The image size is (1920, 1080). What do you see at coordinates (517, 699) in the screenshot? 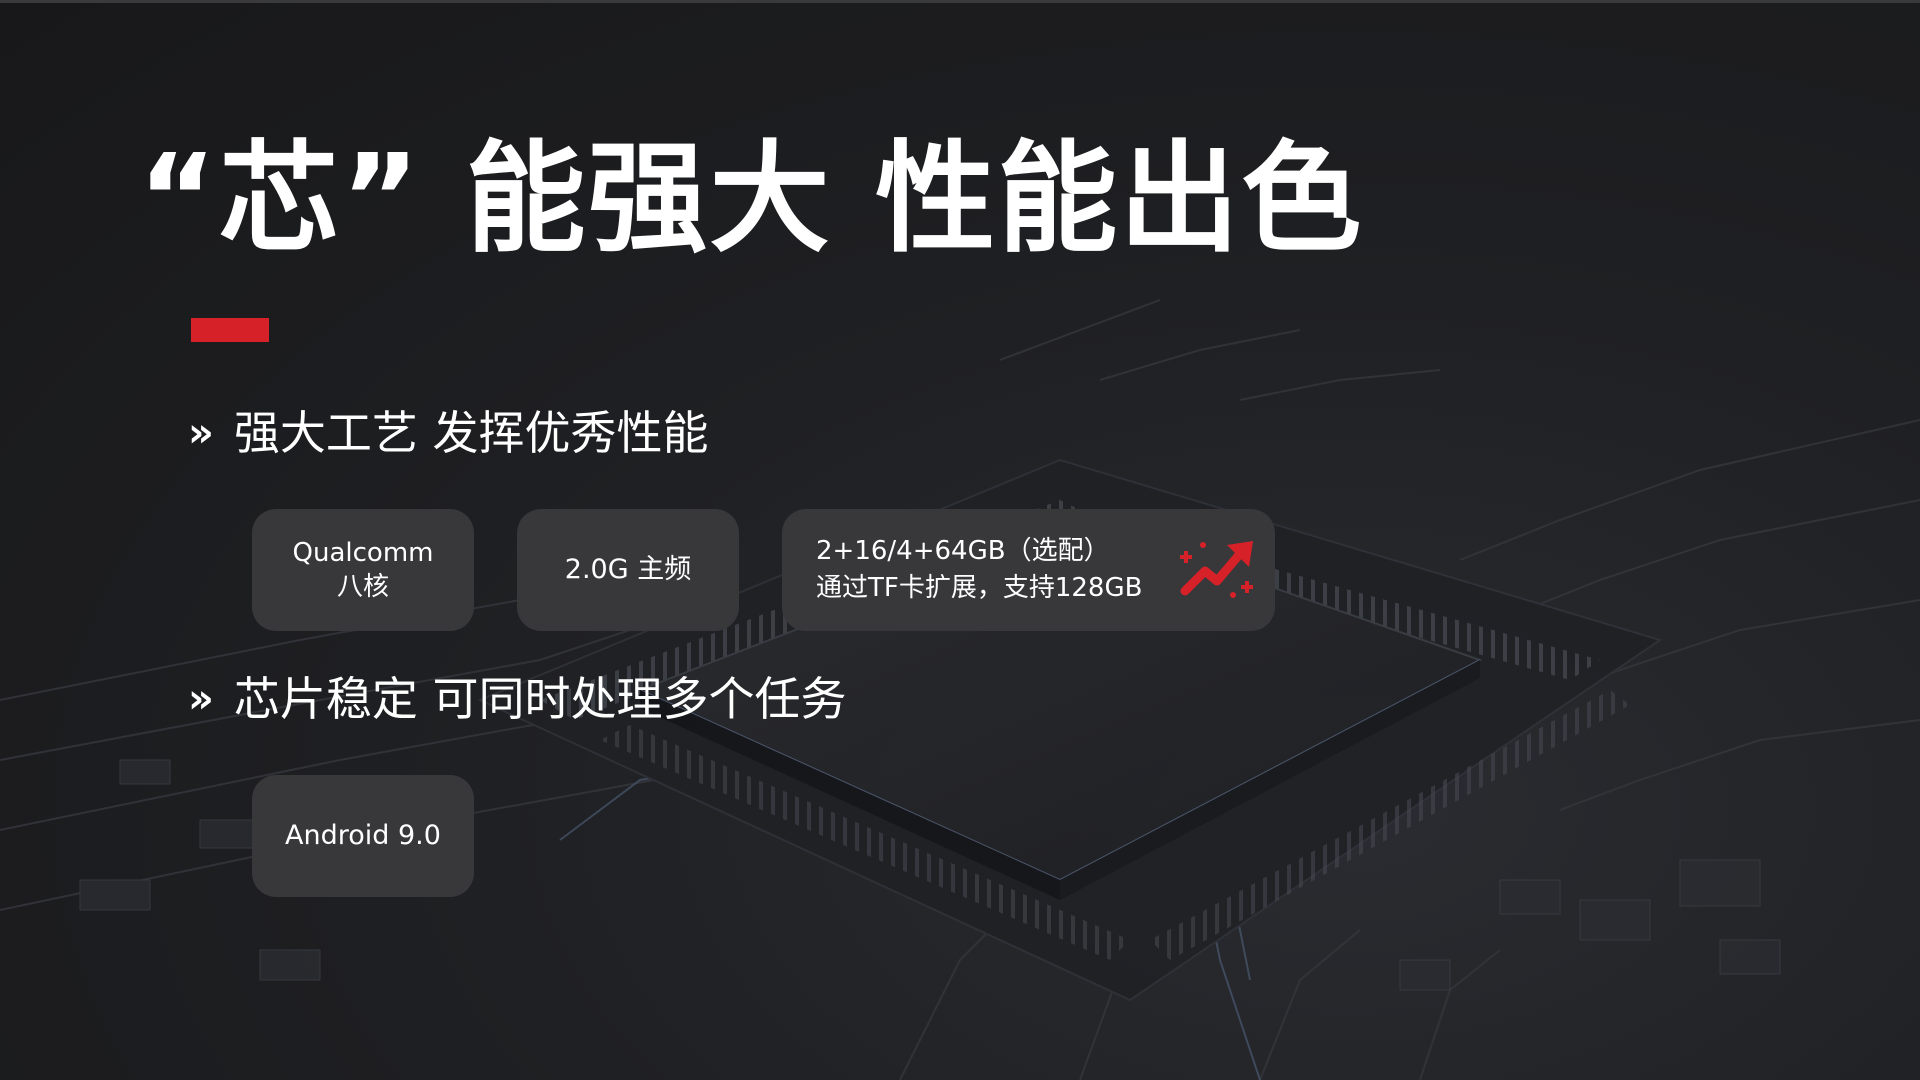
I see `section-heading-stability: » 芯片稳定 可同时处理多个任务` at bounding box center [517, 699].